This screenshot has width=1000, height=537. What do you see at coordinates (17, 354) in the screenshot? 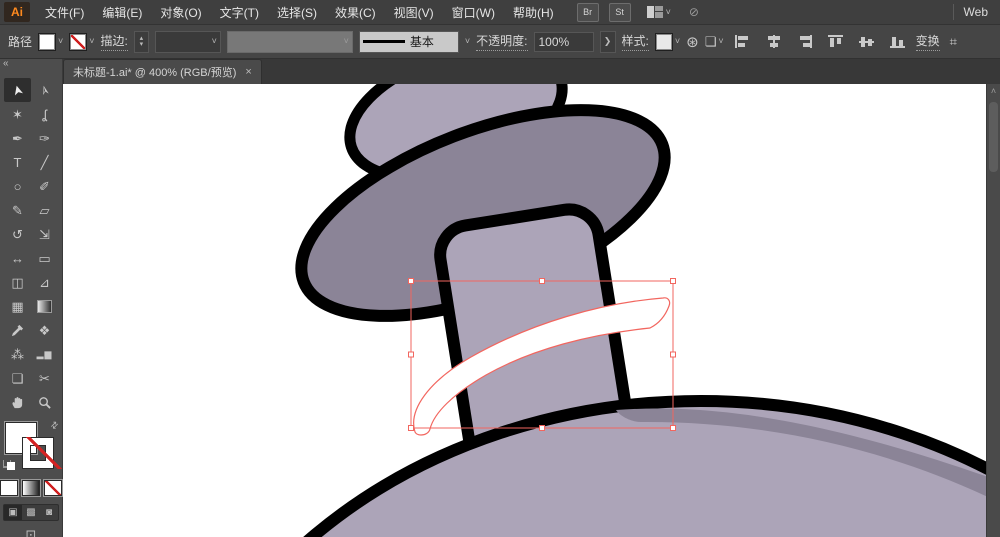
I see `symbol-sprayer-tool: ⁂` at bounding box center [17, 354].